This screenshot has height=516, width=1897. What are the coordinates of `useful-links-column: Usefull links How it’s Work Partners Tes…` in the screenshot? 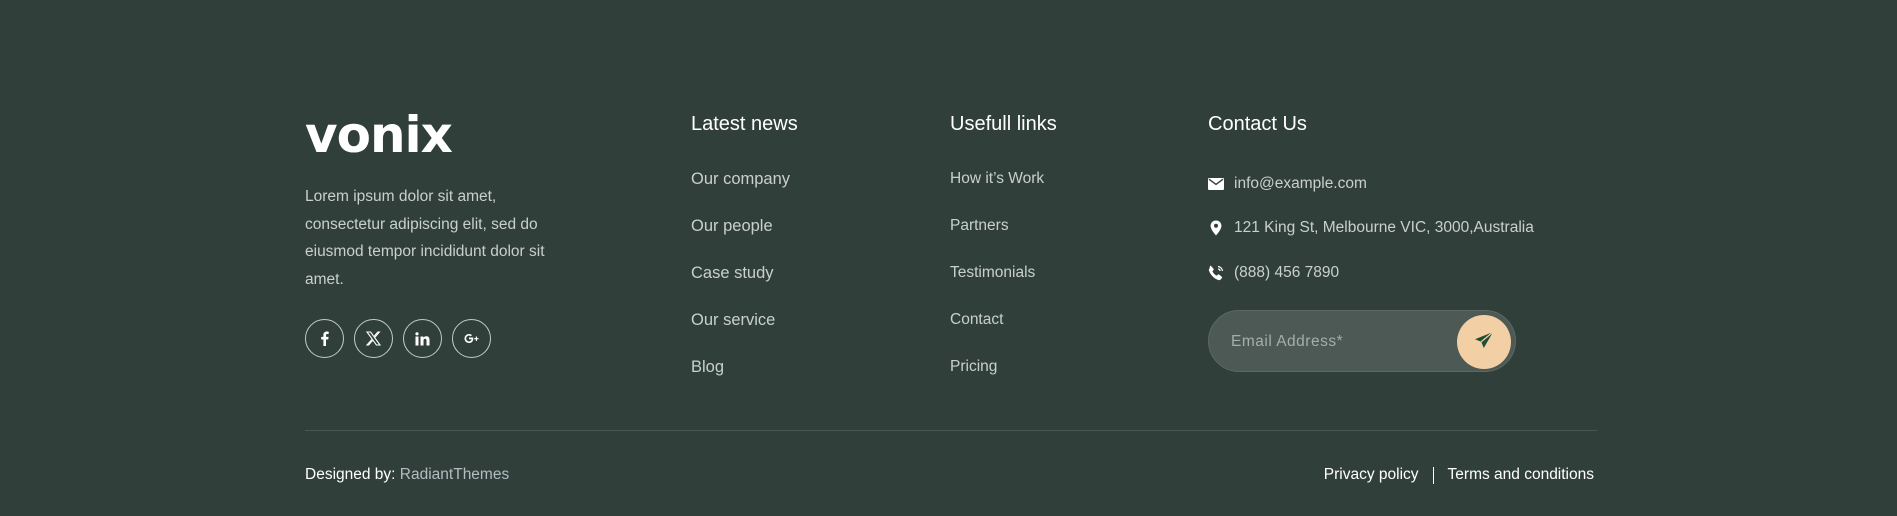 It's located at (1003, 243).